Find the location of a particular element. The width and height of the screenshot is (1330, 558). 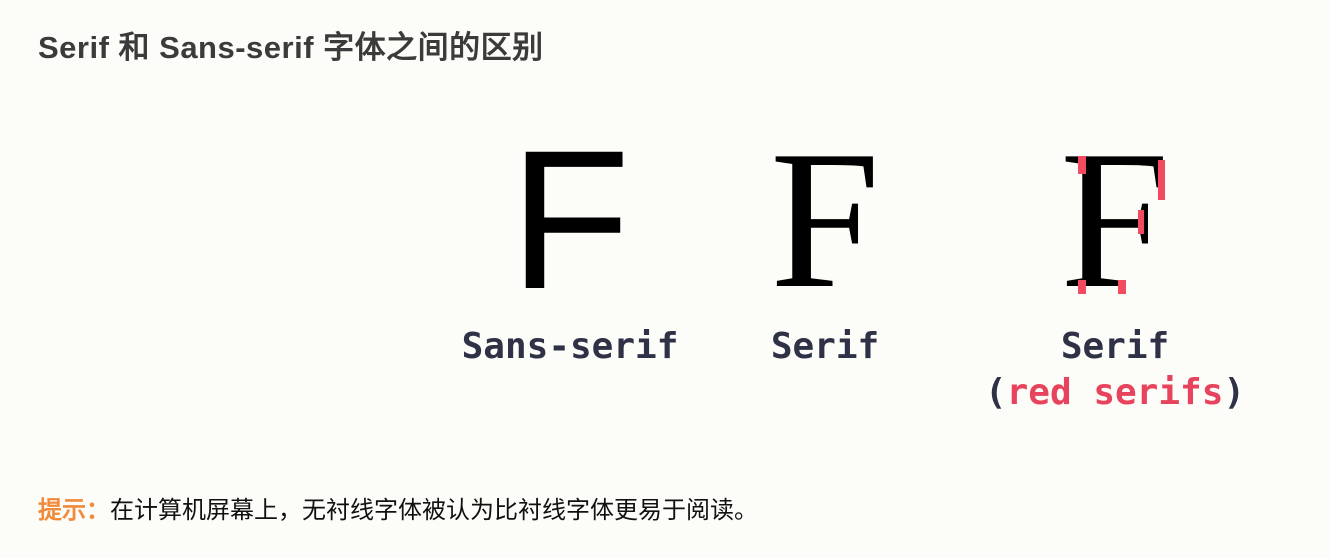

serif-example: F Serif is located at coordinates (825, 240).